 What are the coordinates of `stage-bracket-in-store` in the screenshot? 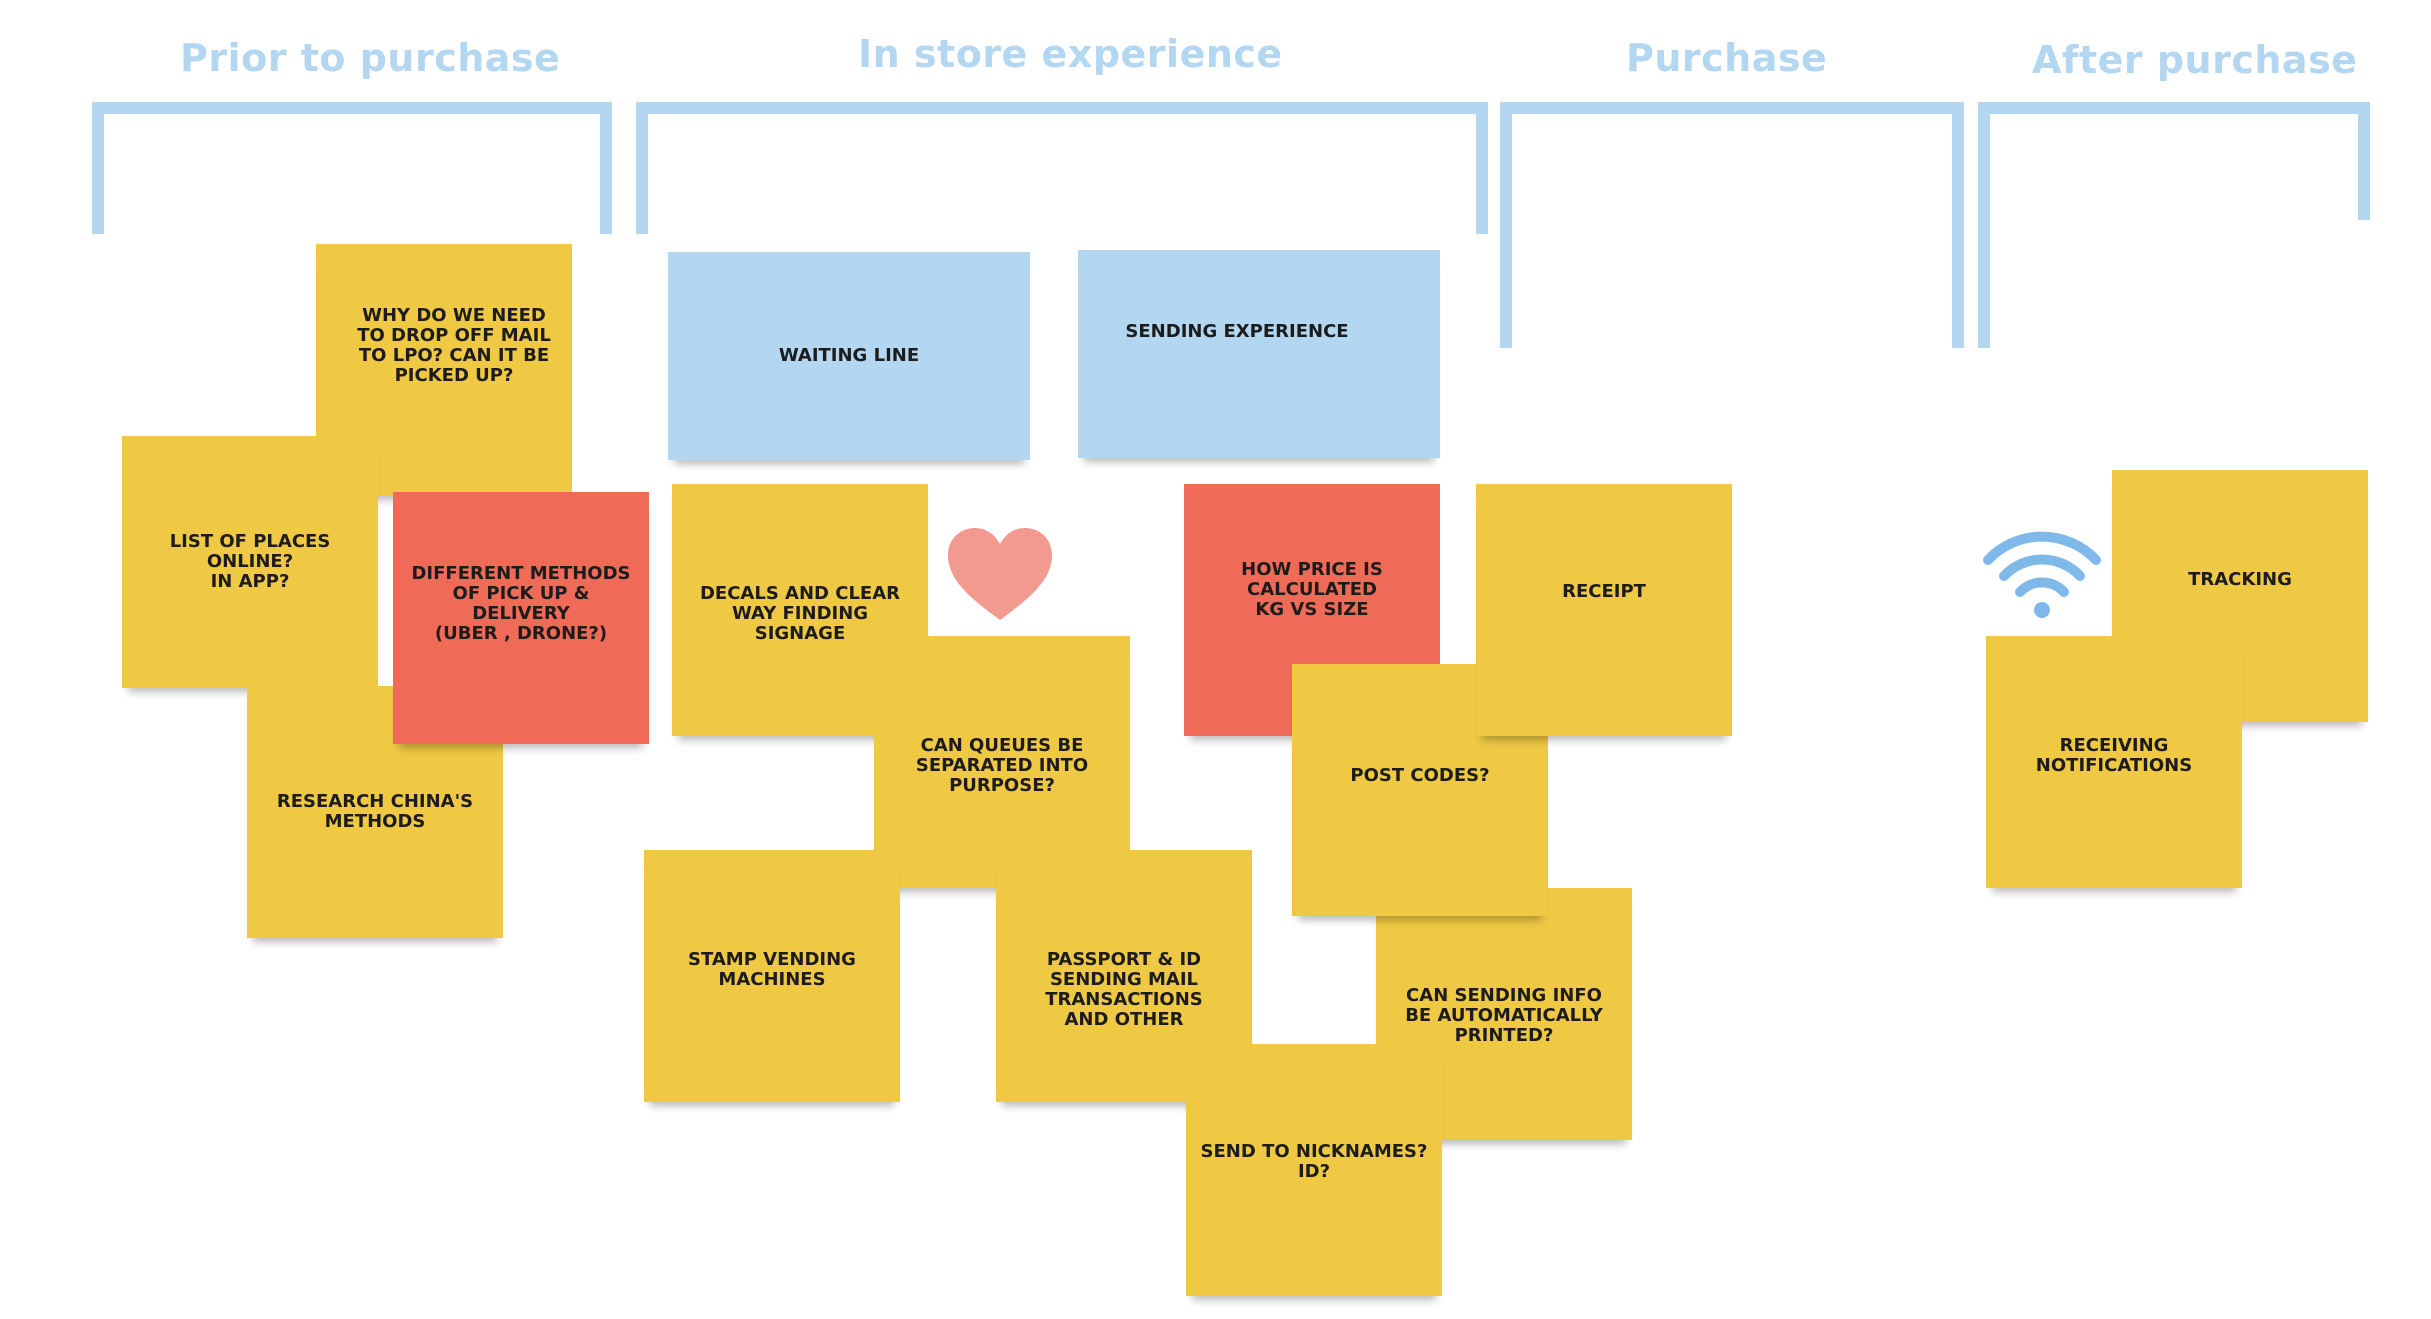 It's located at (1062, 168).